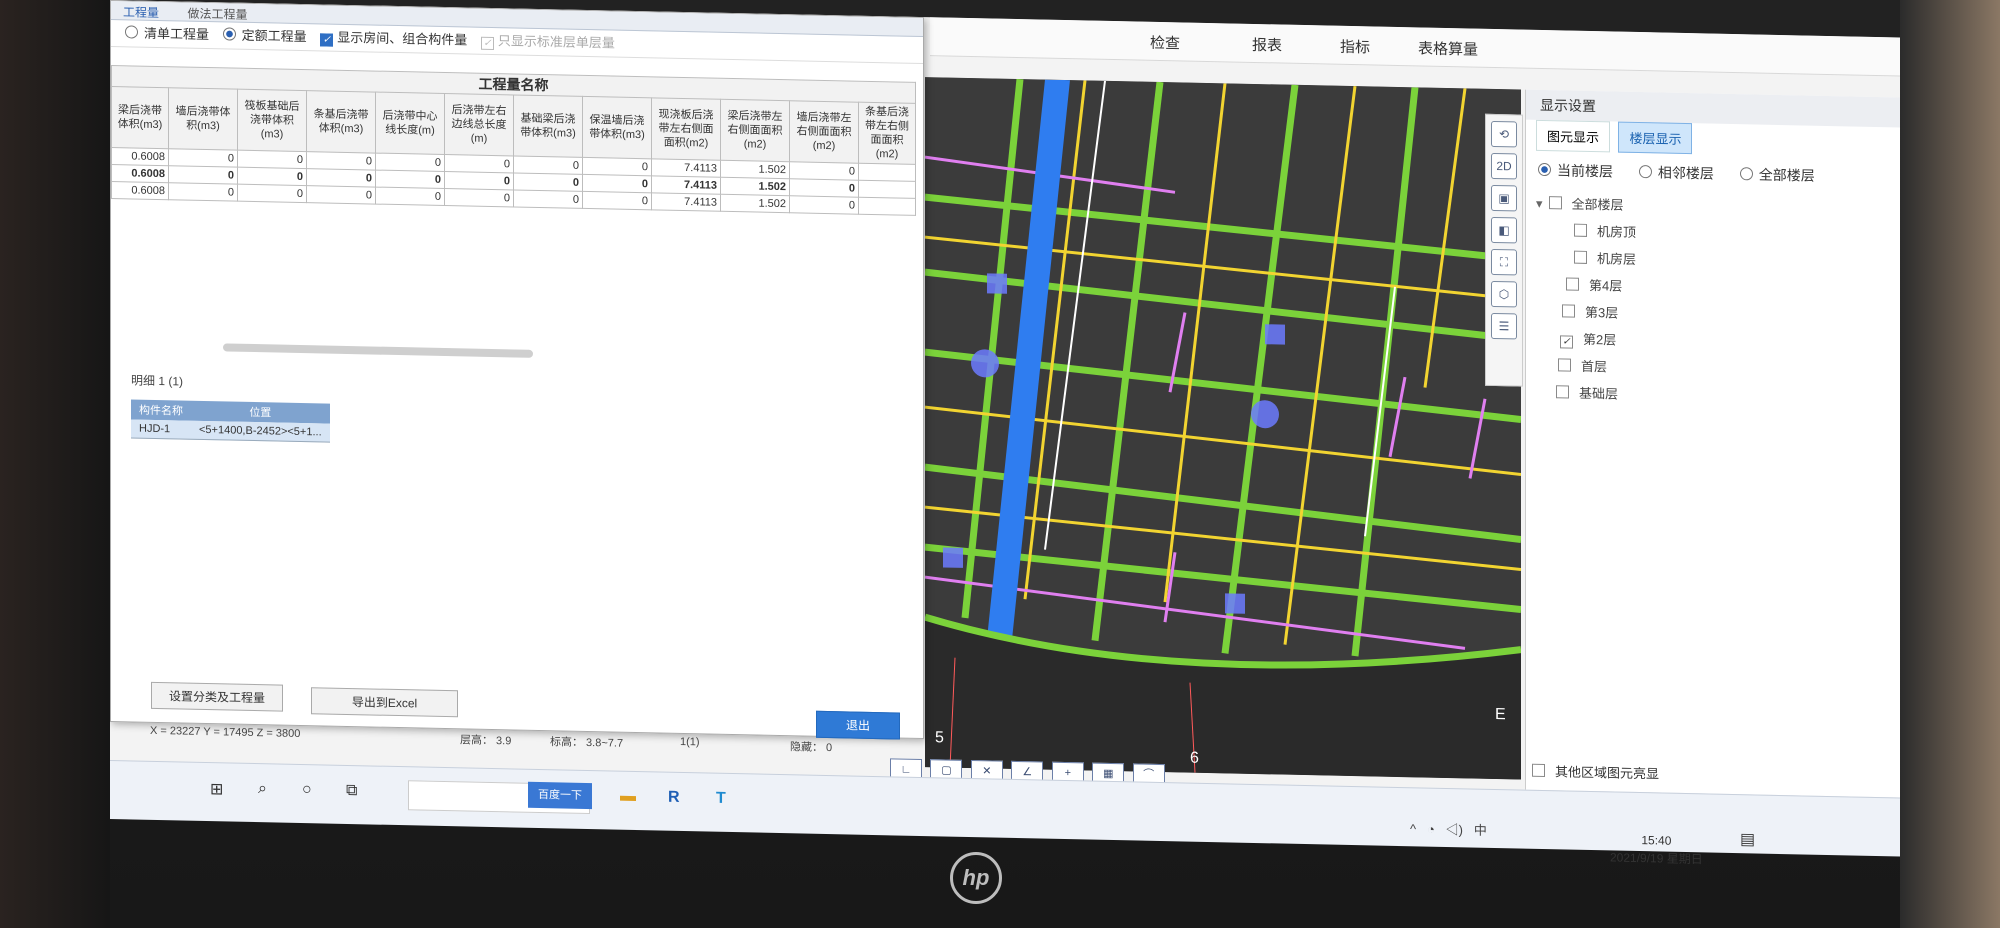 This screenshot has width=2000, height=928. What do you see at coordinates (811, 748) in the screenshot?
I see `status-hidden: 隐藏： 0` at bounding box center [811, 748].